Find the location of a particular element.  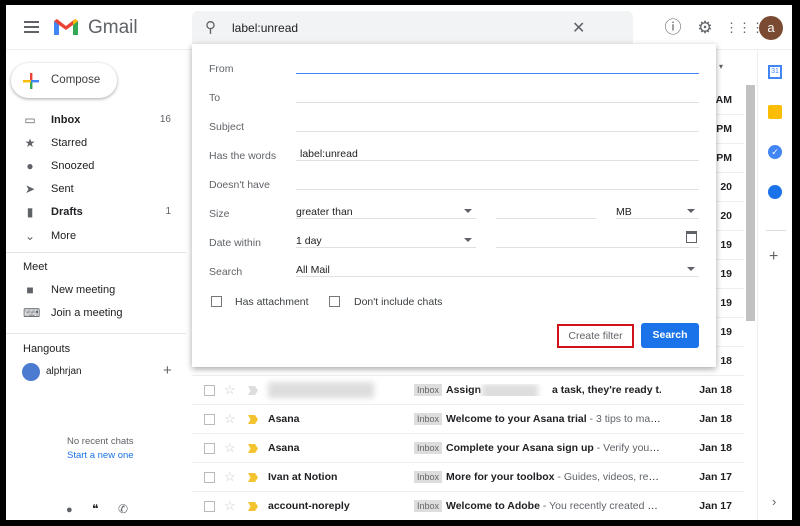

add-chat-icon: + is located at coordinates (167, 370).